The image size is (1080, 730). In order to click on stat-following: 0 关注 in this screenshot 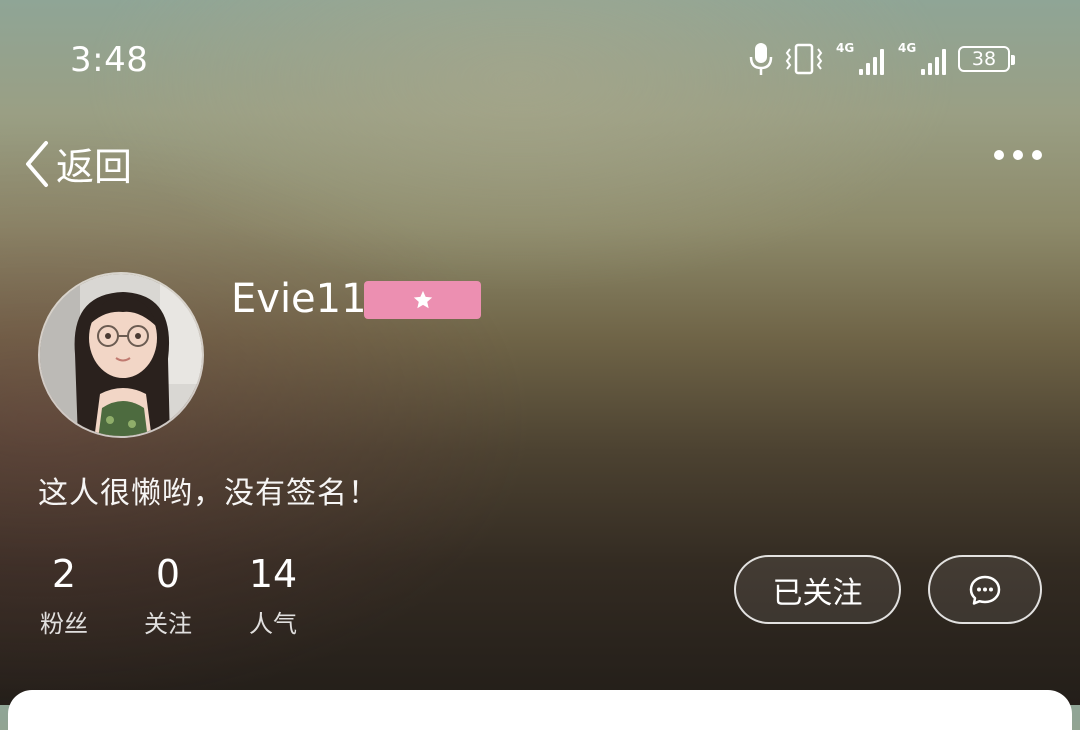, I will do `click(168, 595)`.